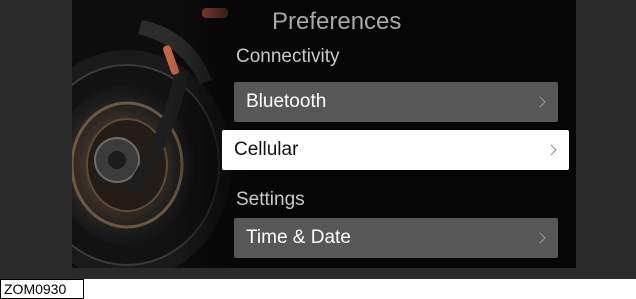 This screenshot has height=299, width=636. What do you see at coordinates (288, 56) in the screenshot?
I see `section-header-connectivity: Connectivity` at bounding box center [288, 56].